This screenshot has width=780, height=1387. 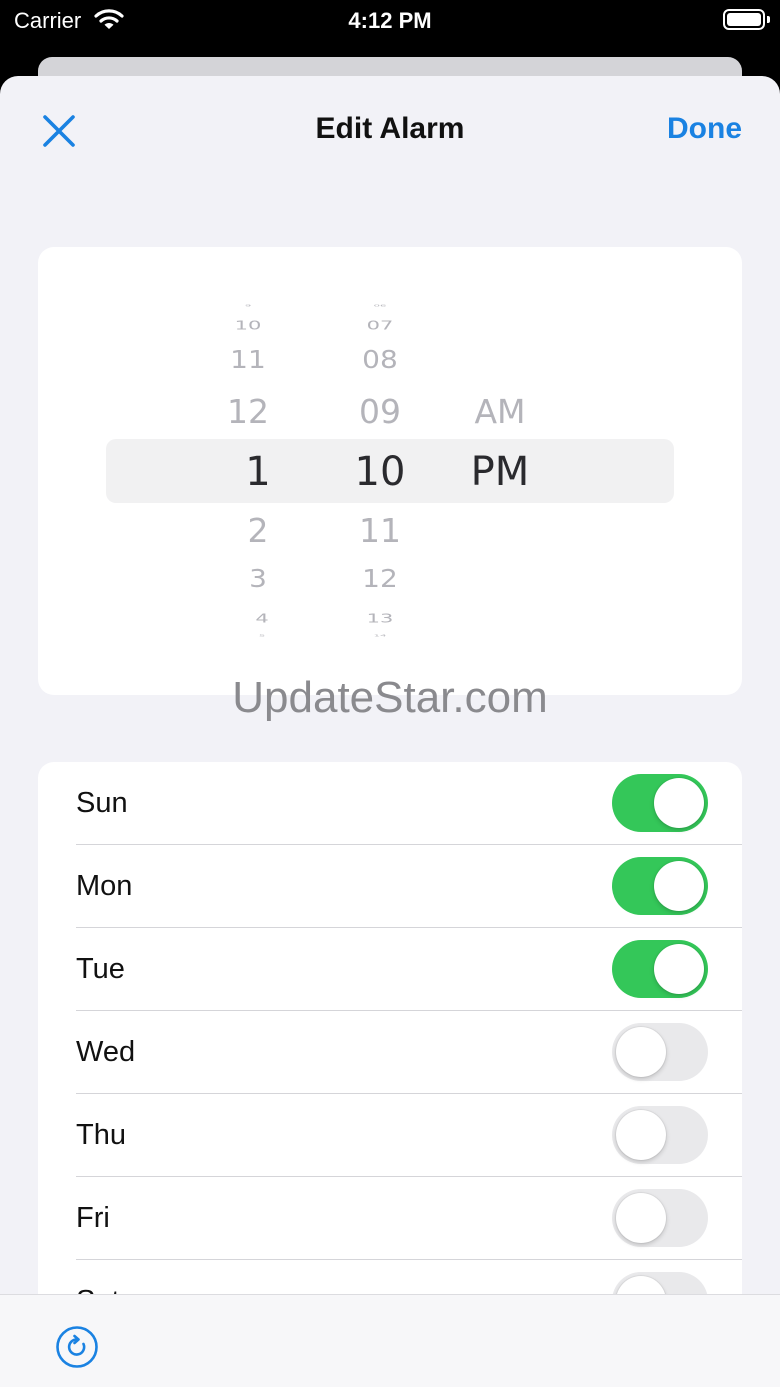 What do you see at coordinates (248, 411) in the screenshot?
I see `picker-hour-option: 12` at bounding box center [248, 411].